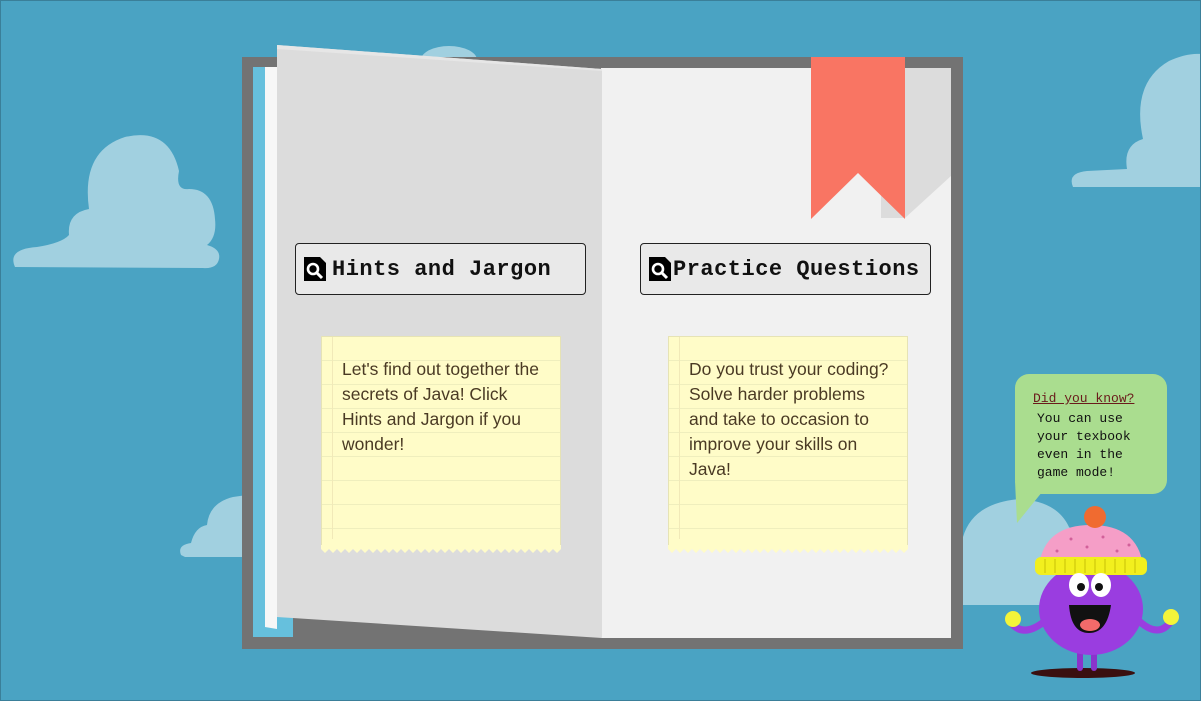 This screenshot has height=701, width=1201. Describe the element at coordinates (858, 138) in the screenshot. I see `bookmark-ribbon` at that location.